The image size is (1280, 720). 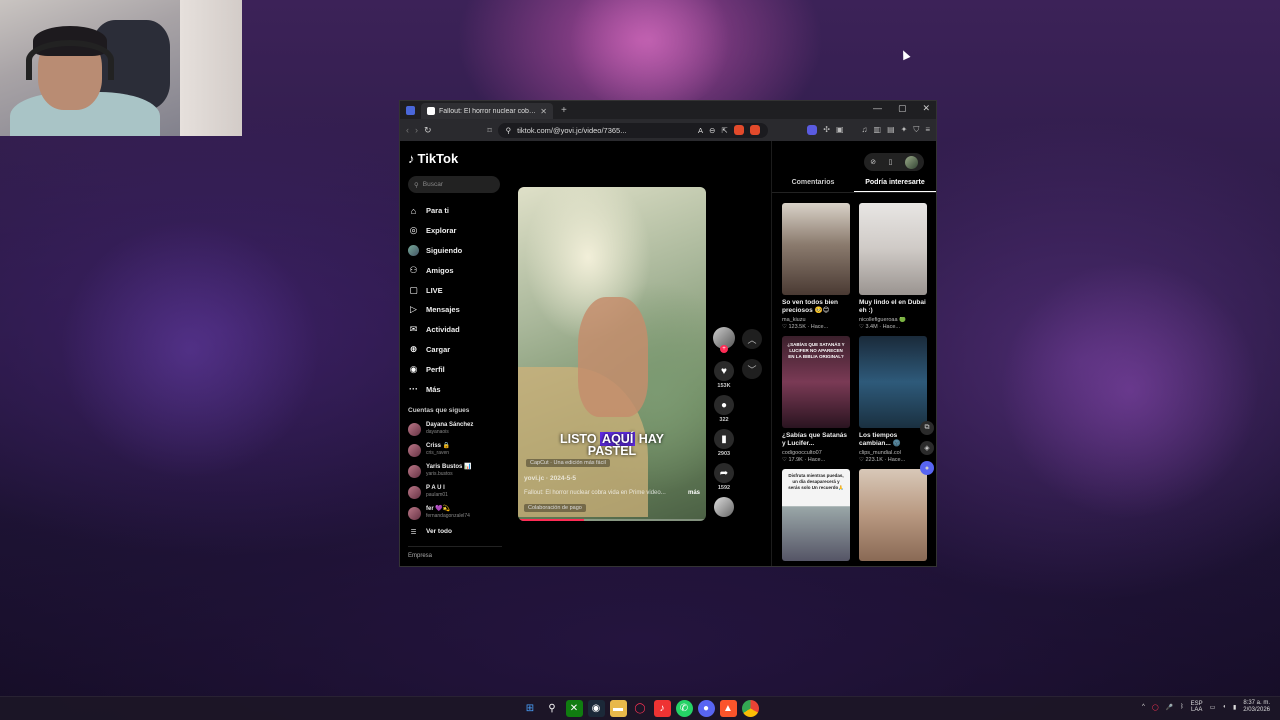 I want to click on search-input: ⚲ Buscar, so click(x=454, y=184).